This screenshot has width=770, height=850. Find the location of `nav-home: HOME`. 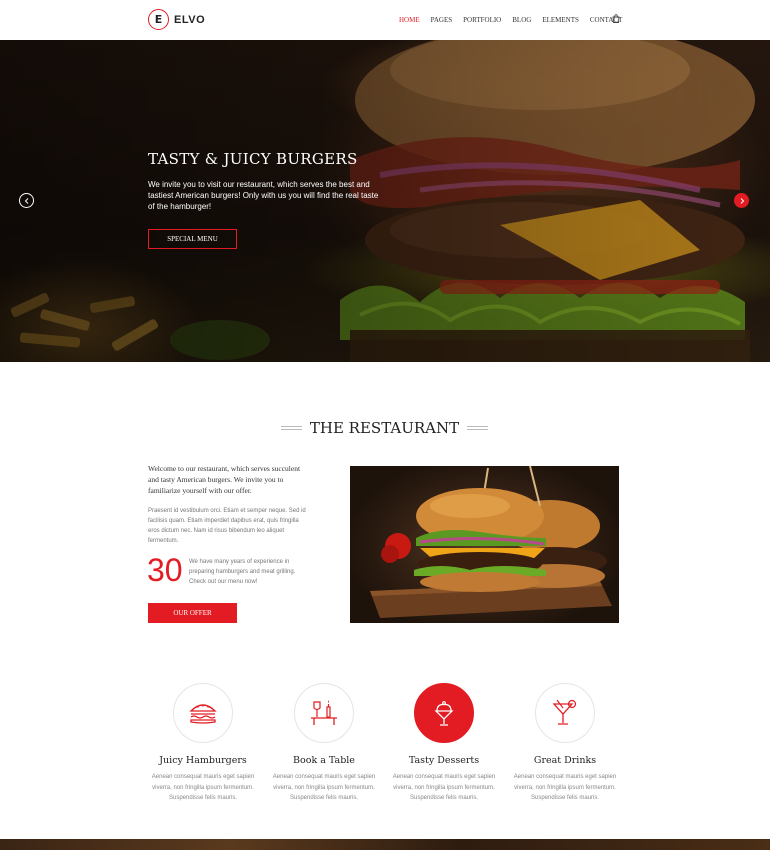

nav-home: HOME is located at coordinates (409, 20).